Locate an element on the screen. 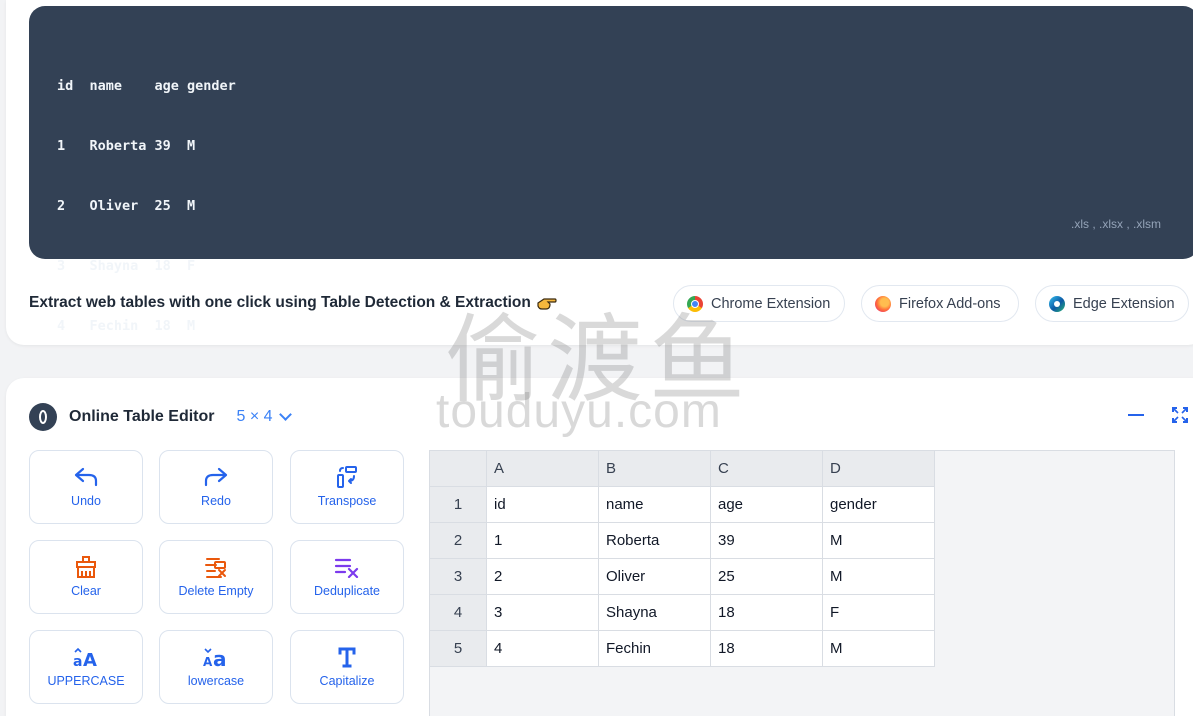 Image resolution: width=1193 pixels, height=716 pixels. table-row: 5 4 Fechin 18 M is located at coordinates (682, 648).